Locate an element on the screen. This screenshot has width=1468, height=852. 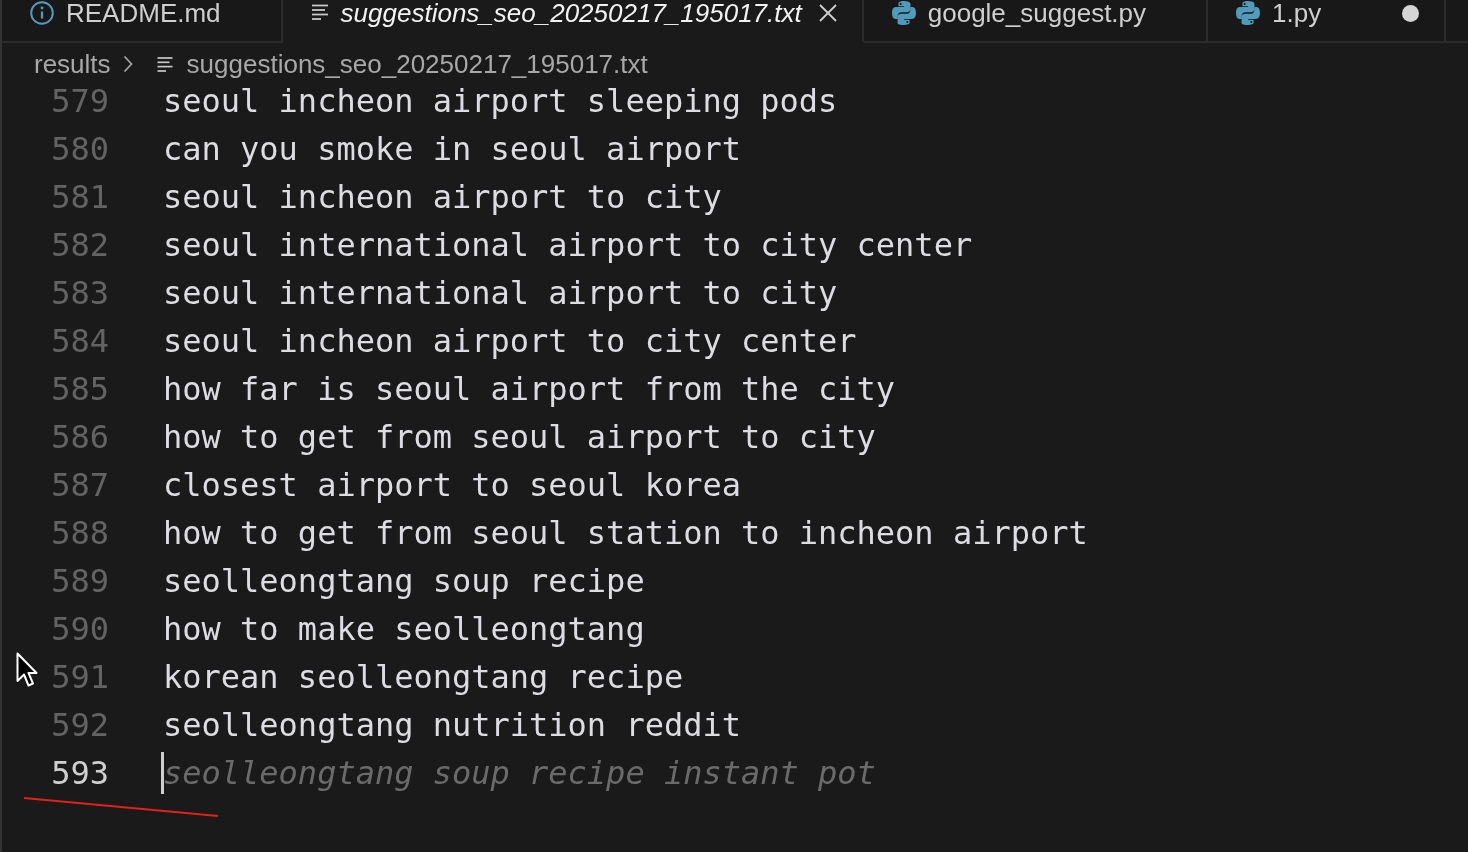
editor-tab: README.md is located at coordinates (142, 21).